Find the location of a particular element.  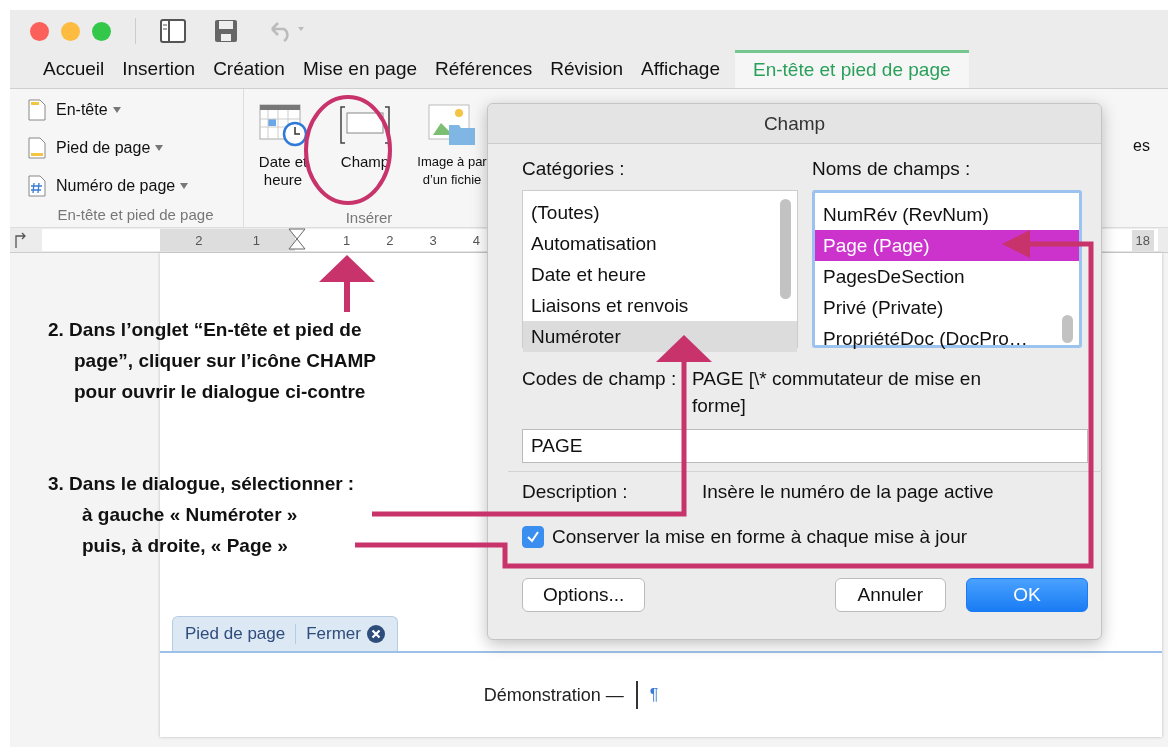

category-item: Automatisation is located at coordinates (660, 243).